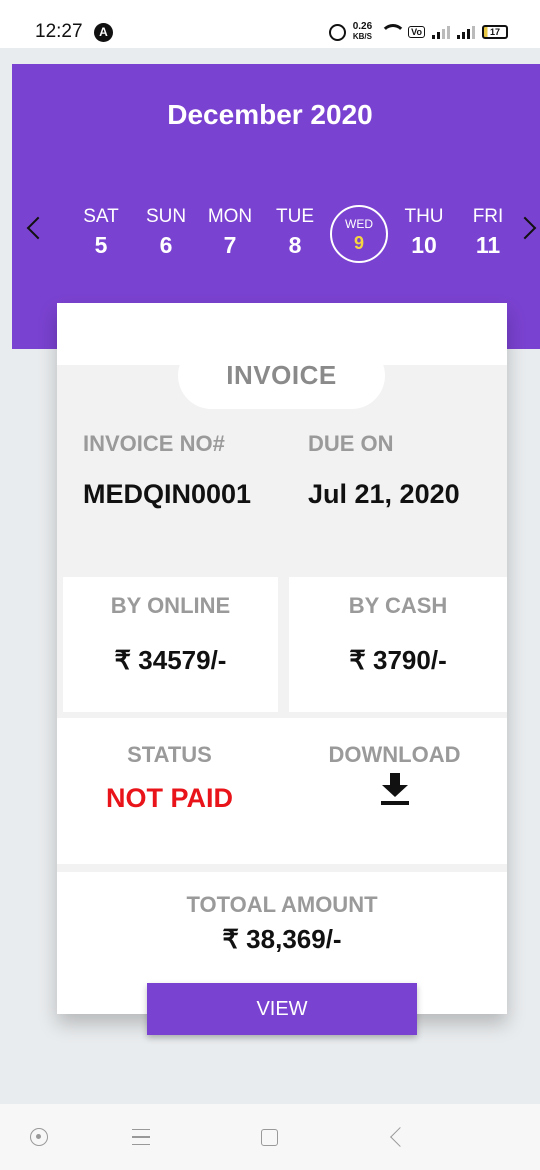 The image size is (540, 1170). Describe the element at coordinates (281, 375) in the screenshot. I see `invoice-heading: INVOICE` at that location.